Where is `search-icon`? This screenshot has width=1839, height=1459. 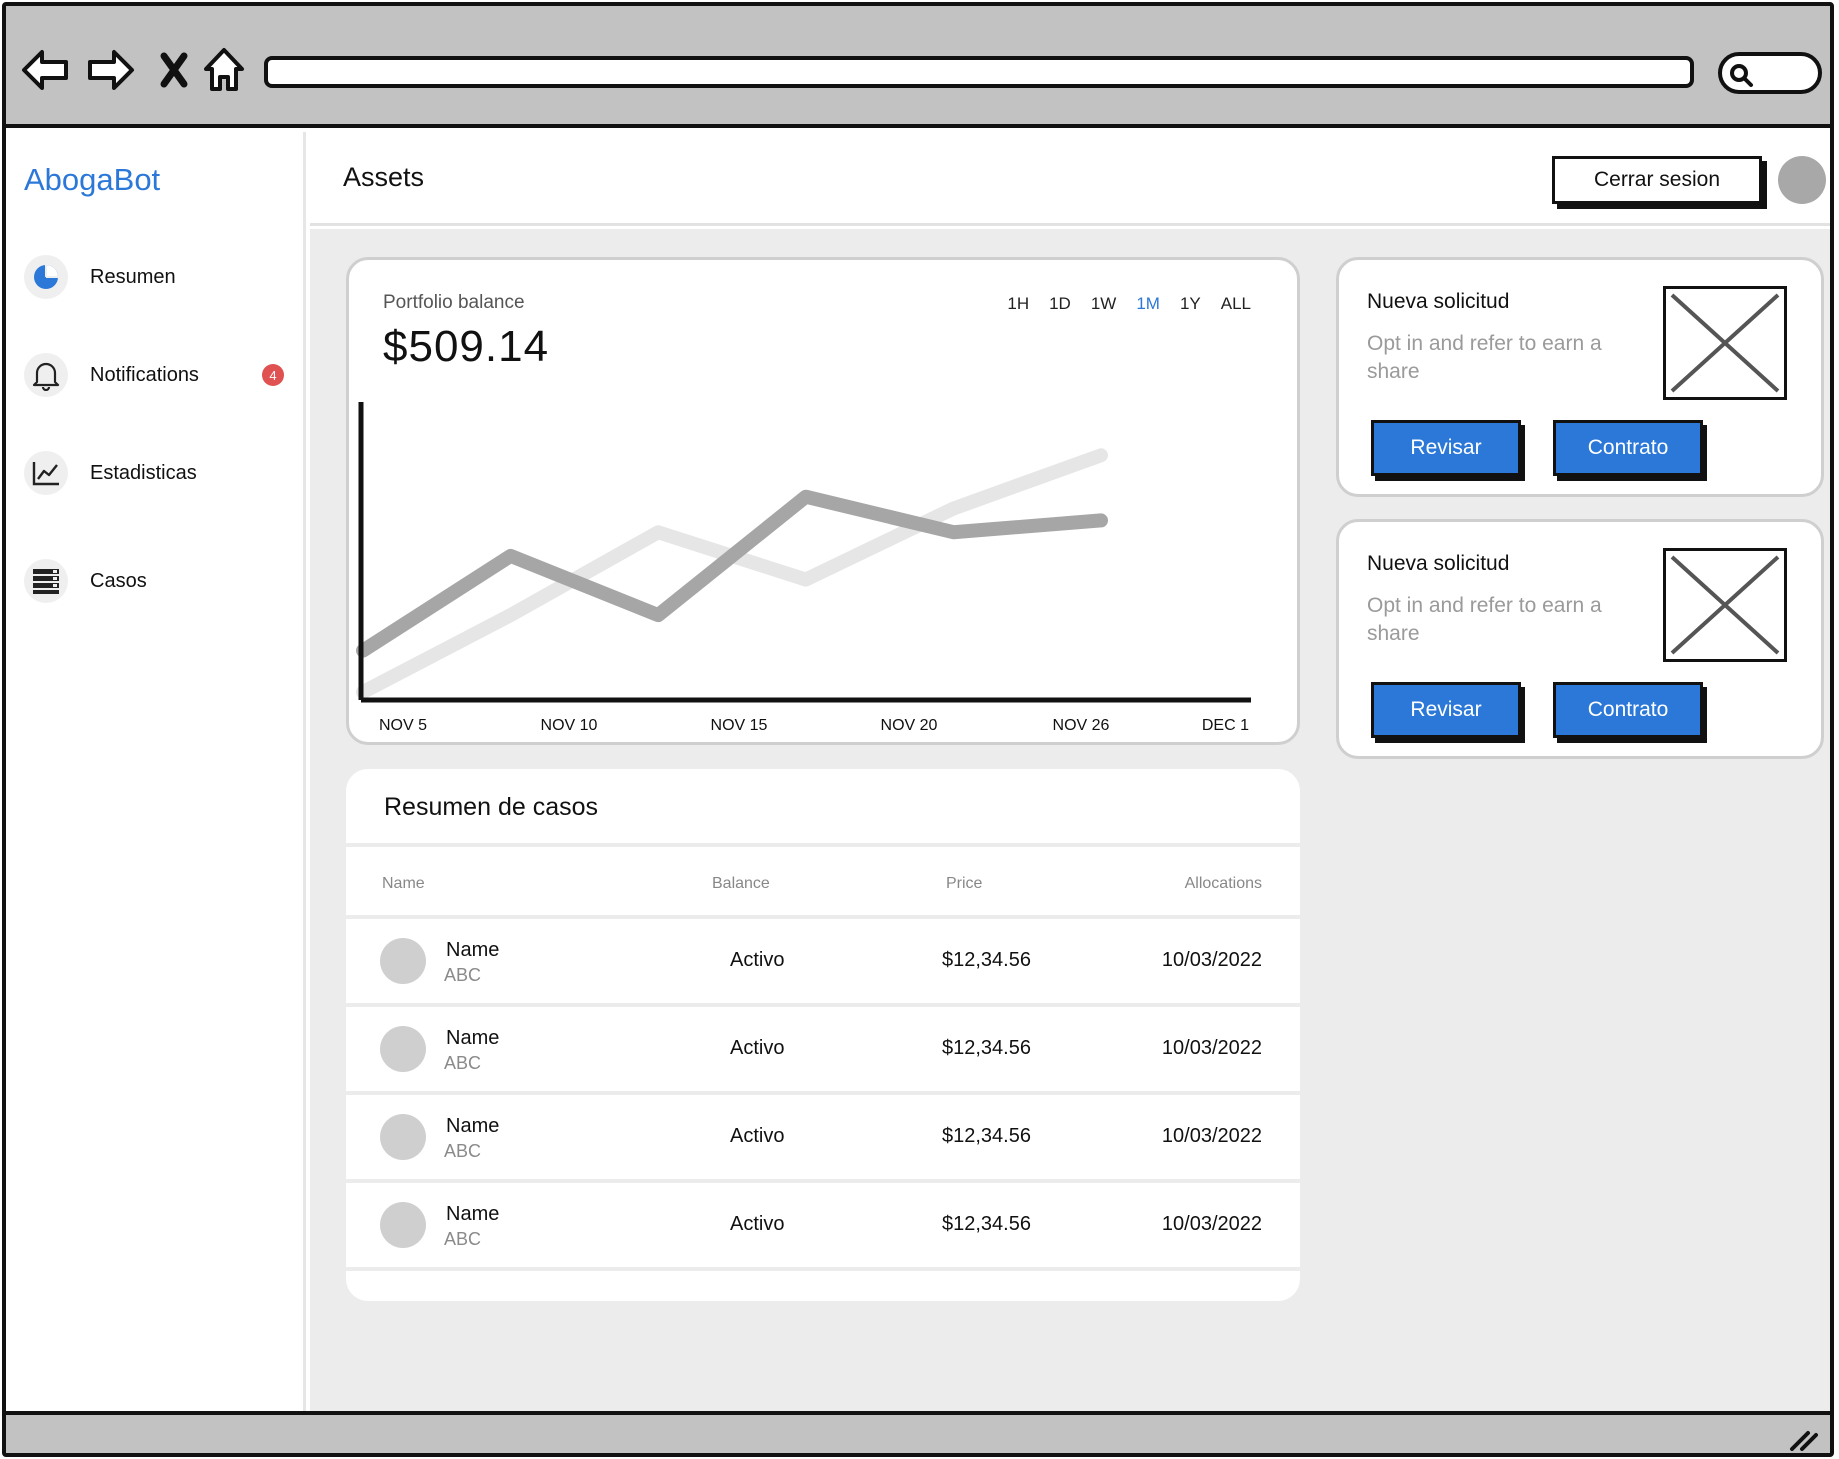 search-icon is located at coordinates (1741, 75).